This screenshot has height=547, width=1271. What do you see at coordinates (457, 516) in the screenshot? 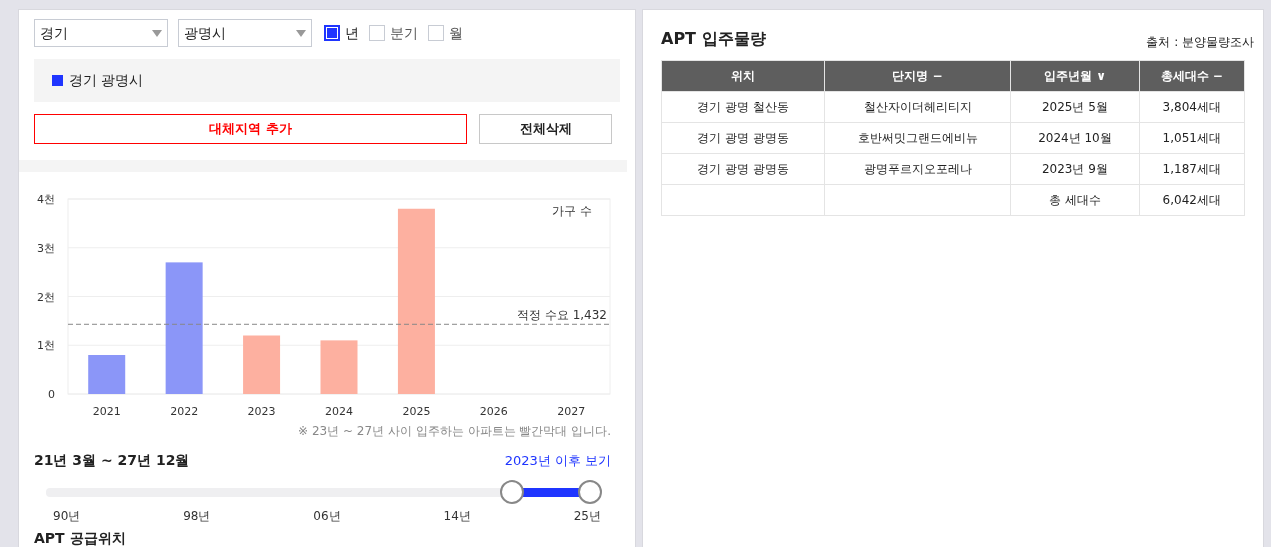
I see `slider-tick-label: 14년` at bounding box center [457, 516].